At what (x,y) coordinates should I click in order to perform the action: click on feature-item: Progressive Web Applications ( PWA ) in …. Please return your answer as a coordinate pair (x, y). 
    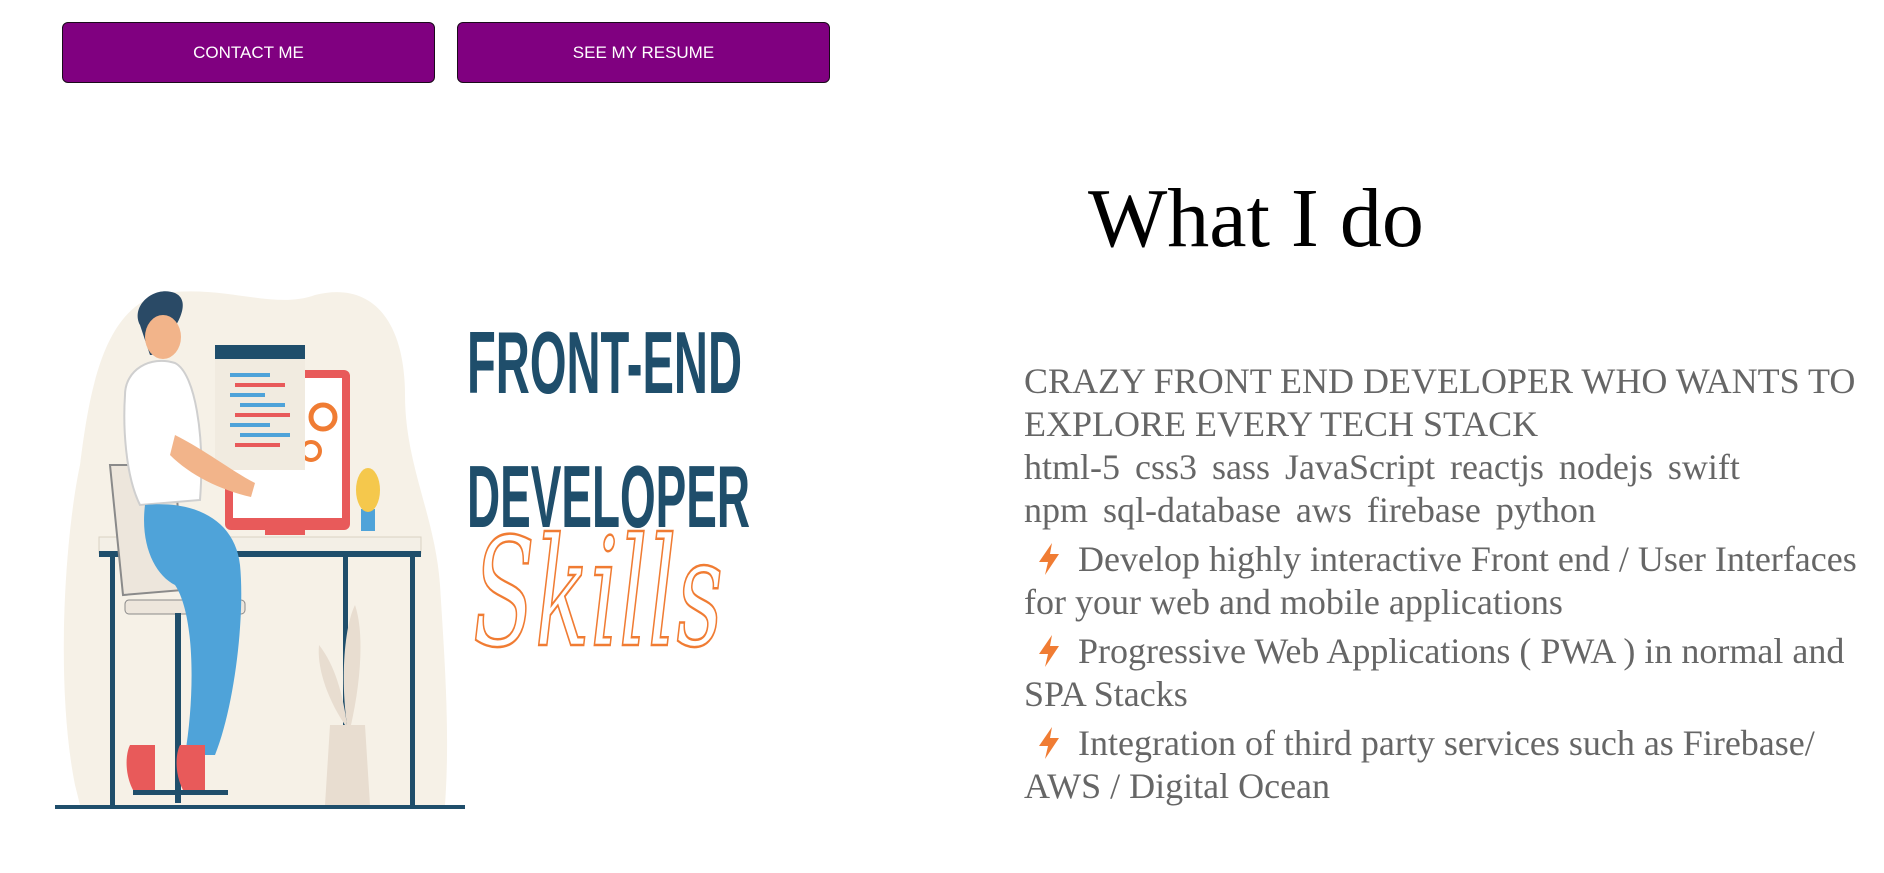
    Looking at the image, I should click on (1454, 673).